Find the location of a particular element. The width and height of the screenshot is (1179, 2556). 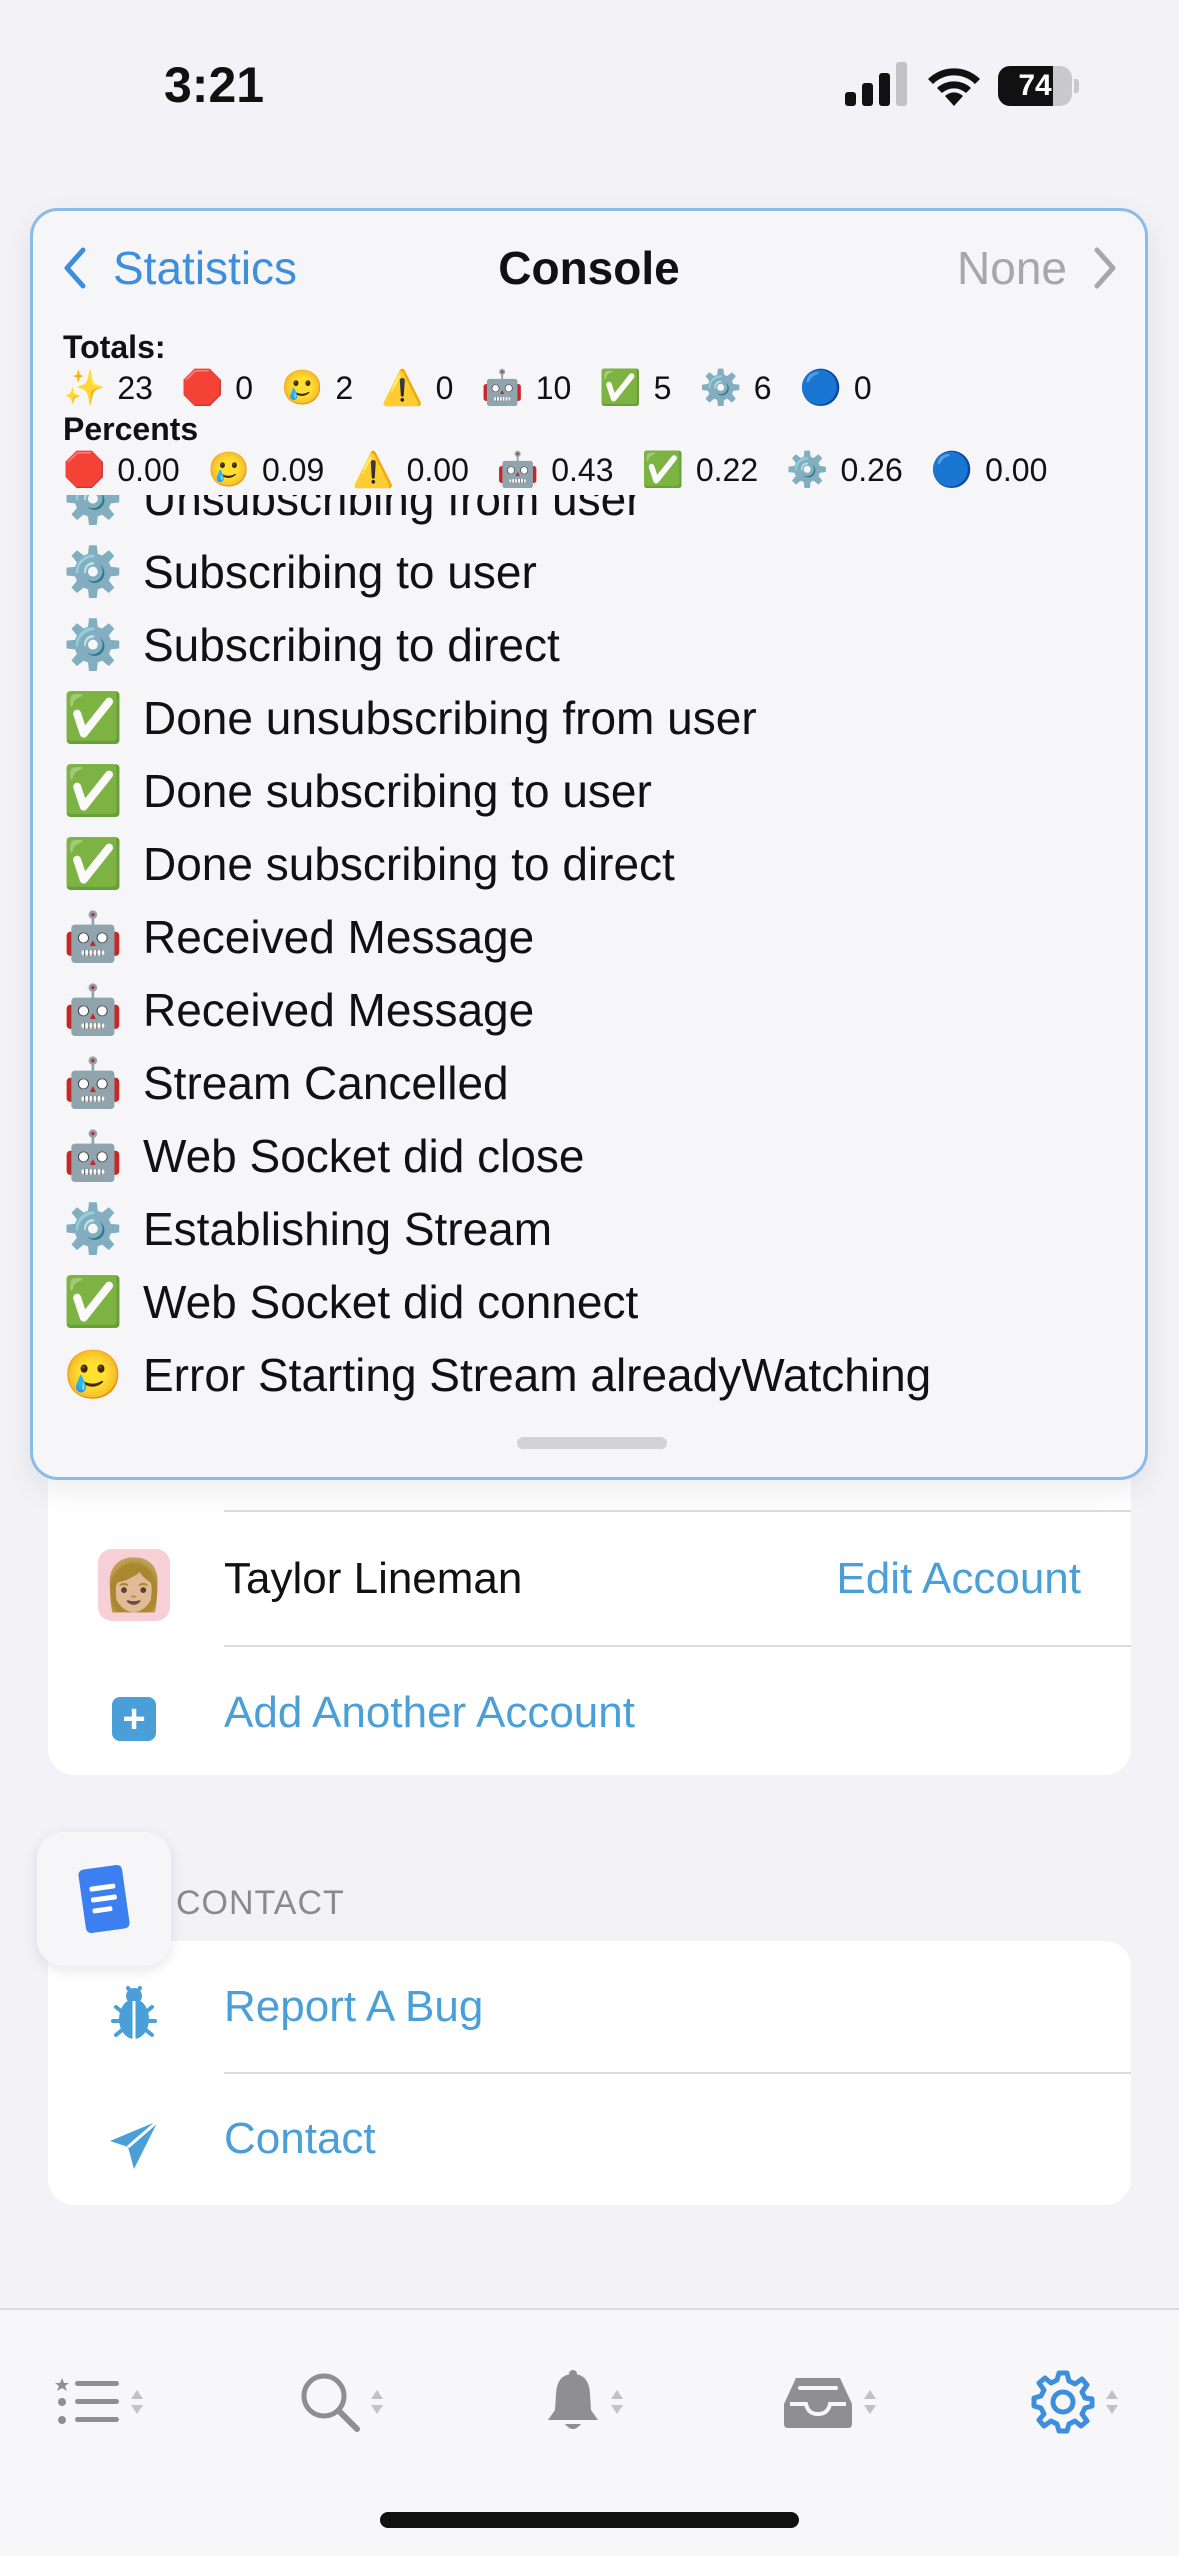

tab-settings is located at coordinates (1075, 2402).